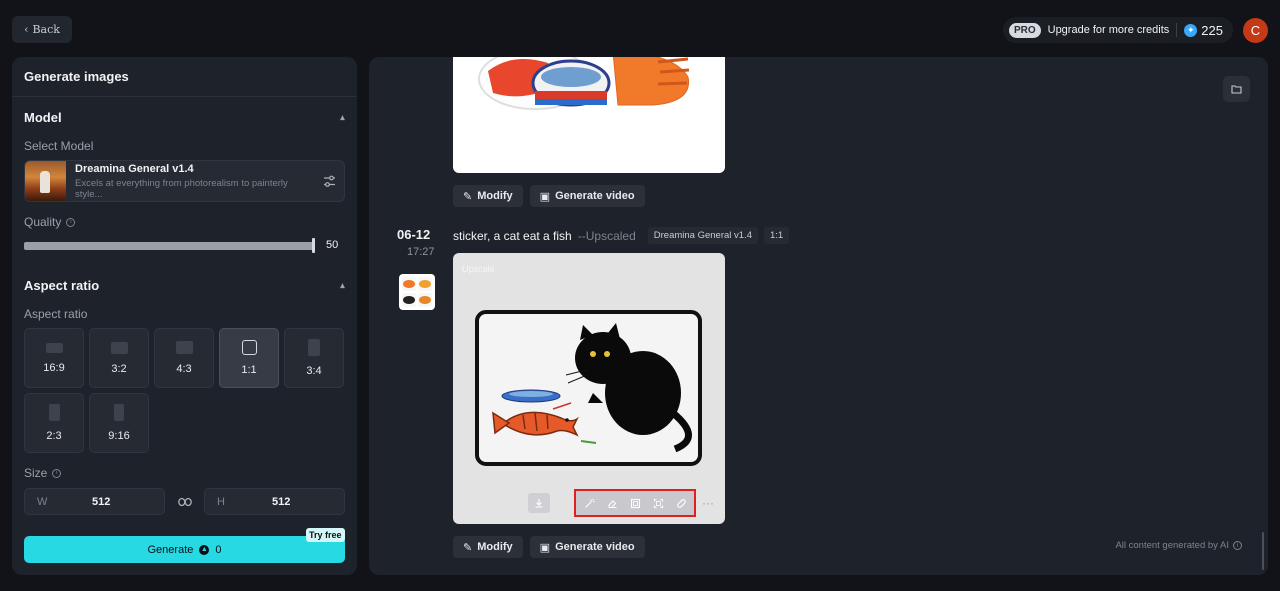 This screenshot has width=1280, height=591. Describe the element at coordinates (313, 245) in the screenshot. I see `quality-slider-handle` at that location.